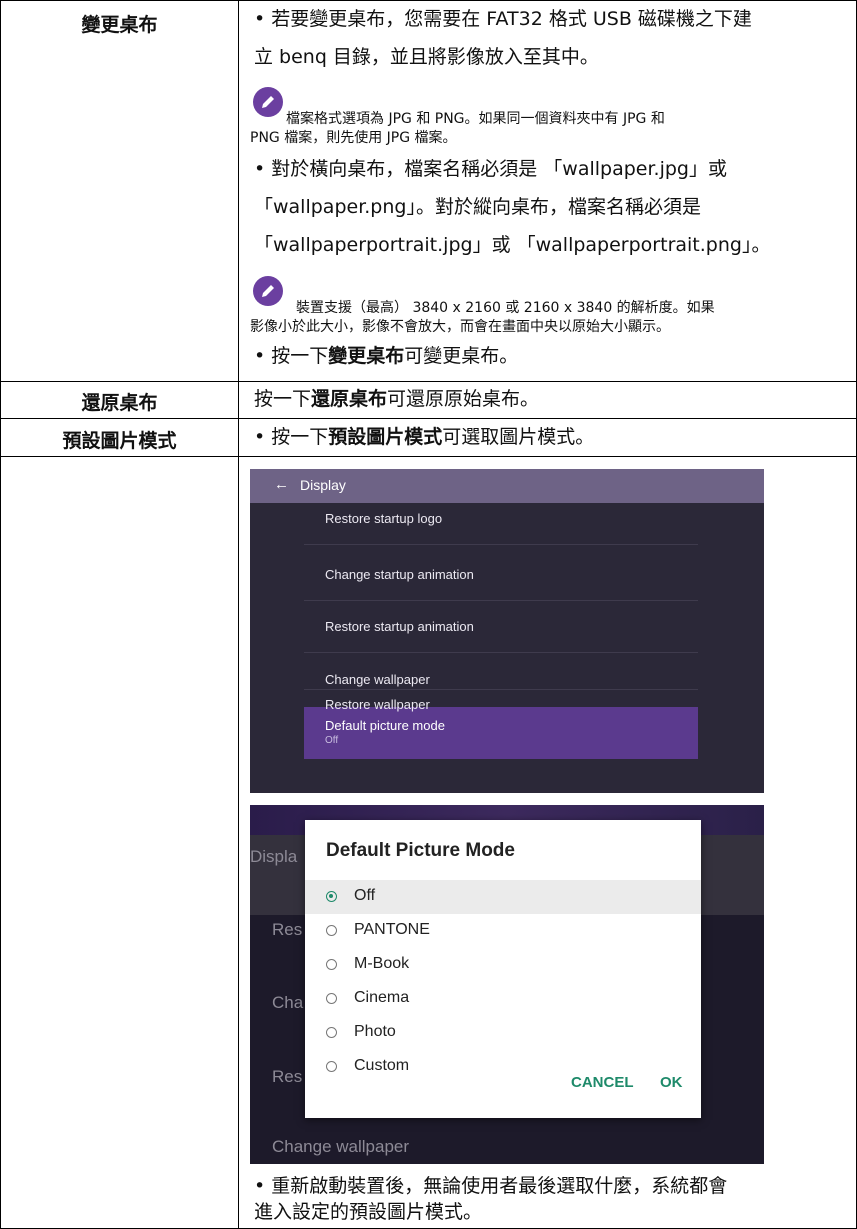 The height and width of the screenshot is (1229, 857). I want to click on option-m-book: M-Book, so click(503, 965).